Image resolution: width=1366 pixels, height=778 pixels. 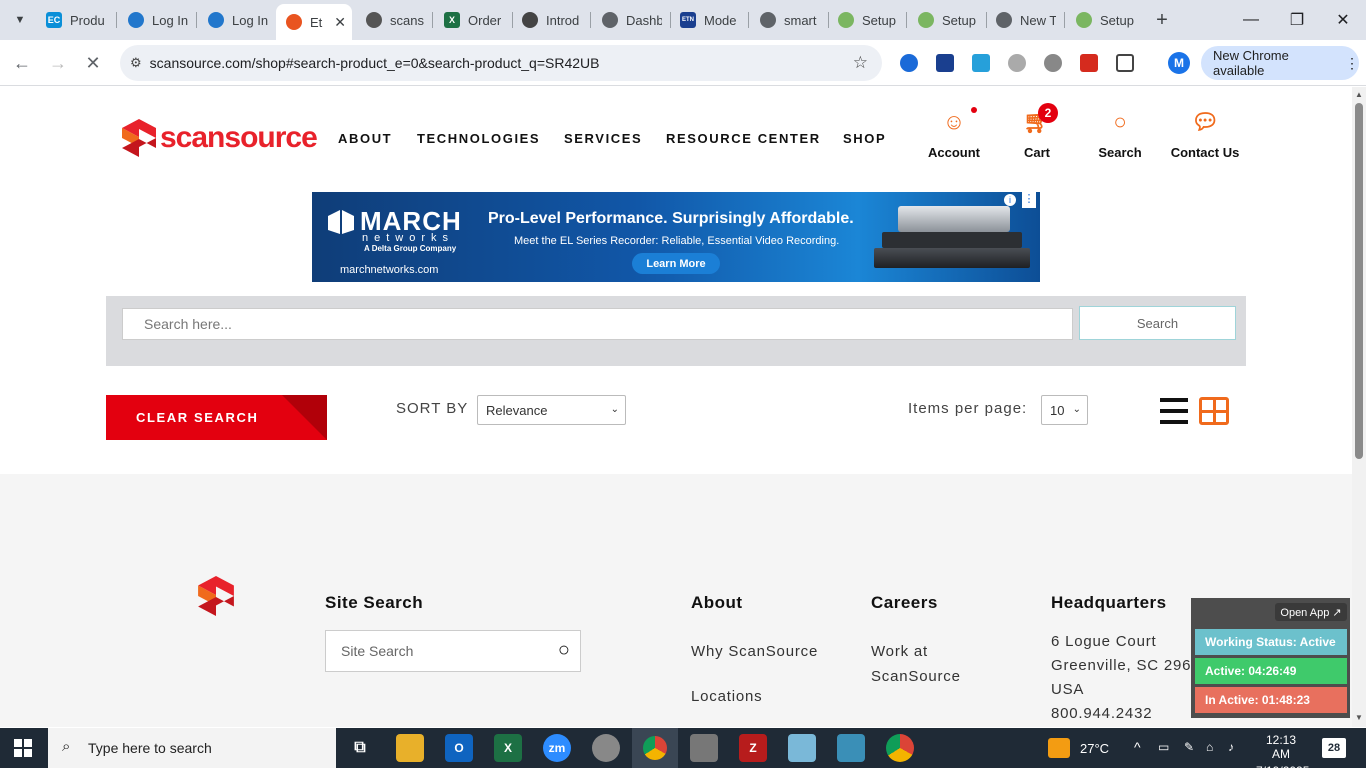 I want to click on tab-search-button: ▼, so click(x=20, y=20).